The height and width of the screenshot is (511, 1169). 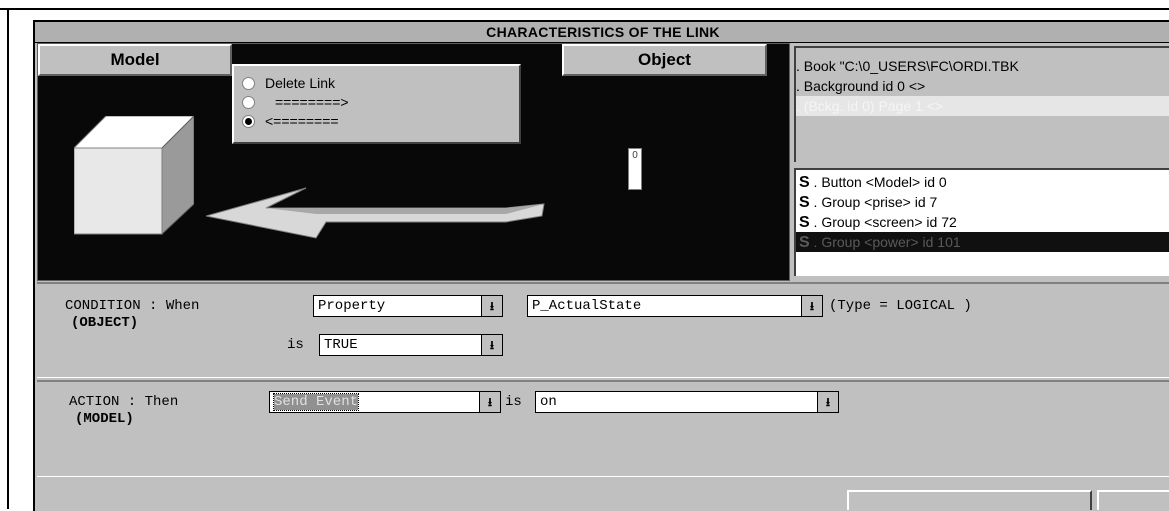 What do you see at coordinates (105, 323) in the screenshot?
I see `condition-sublabel: (OBJECT)` at bounding box center [105, 323].